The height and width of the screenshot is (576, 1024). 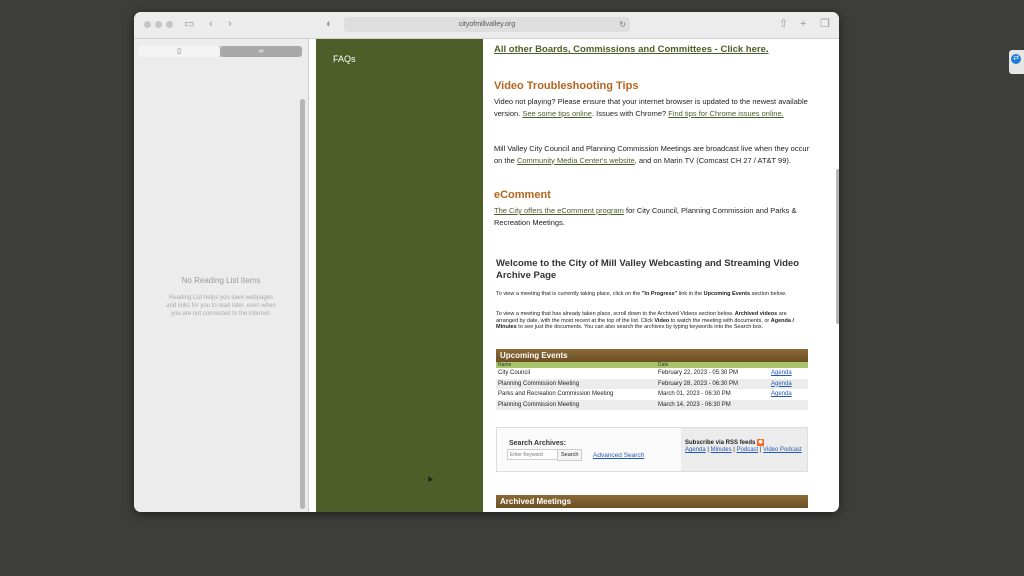 I want to click on teamviewer-icon: ⇄, so click(x=1016, y=59).